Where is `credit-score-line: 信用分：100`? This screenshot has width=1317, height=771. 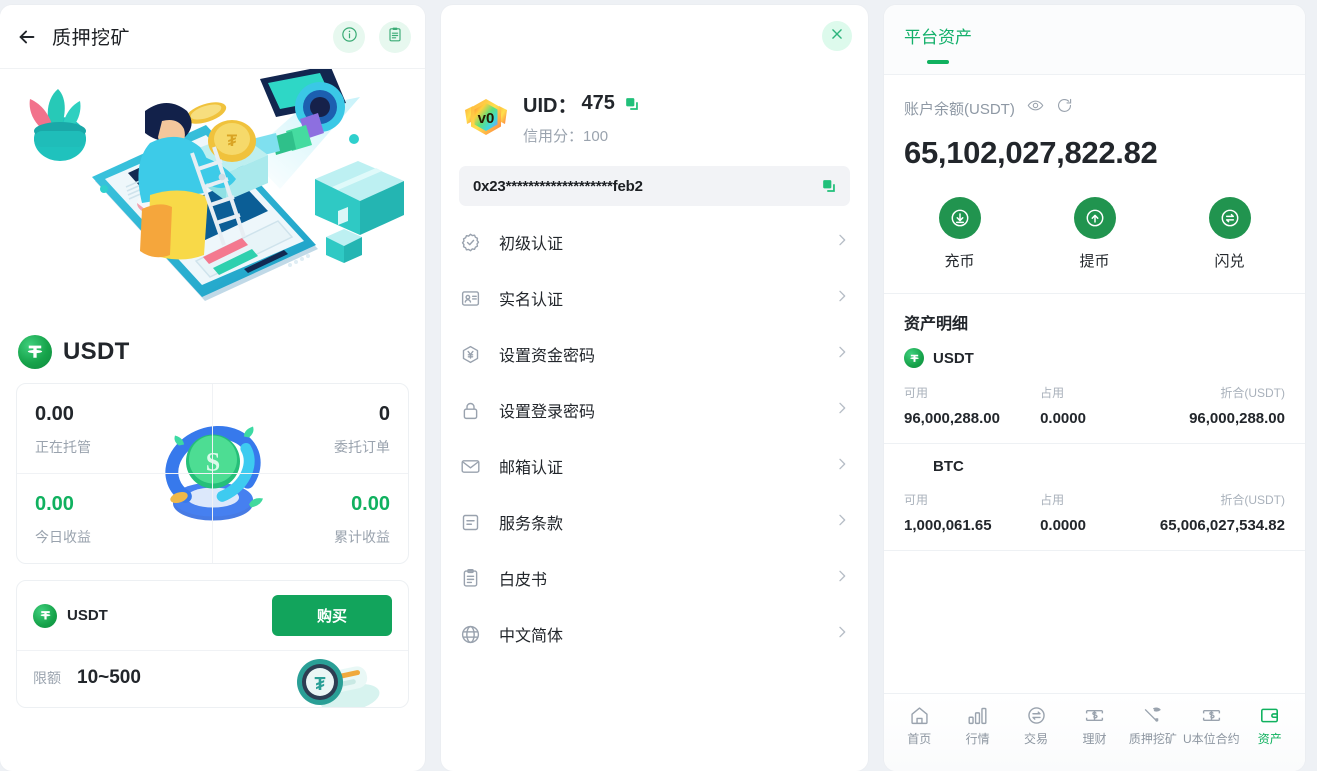 credit-score-line: 信用分：100 is located at coordinates (581, 135).